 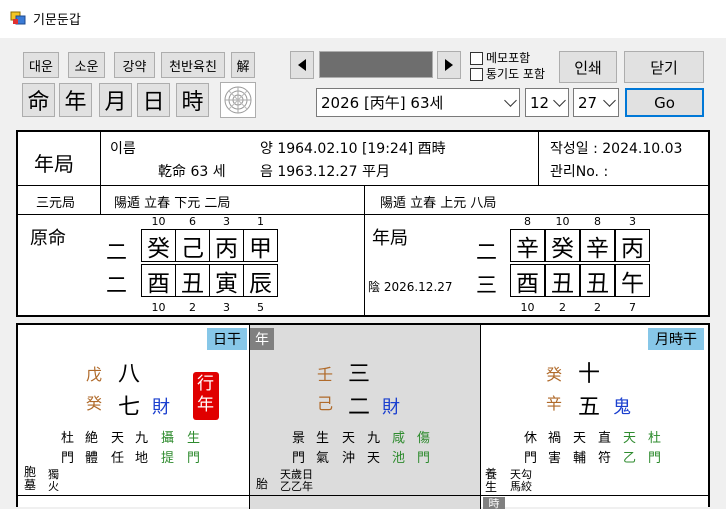 What do you see at coordinates (399, 458) in the screenshot?
I see `palace-middle-r2-4: 池` at bounding box center [399, 458].